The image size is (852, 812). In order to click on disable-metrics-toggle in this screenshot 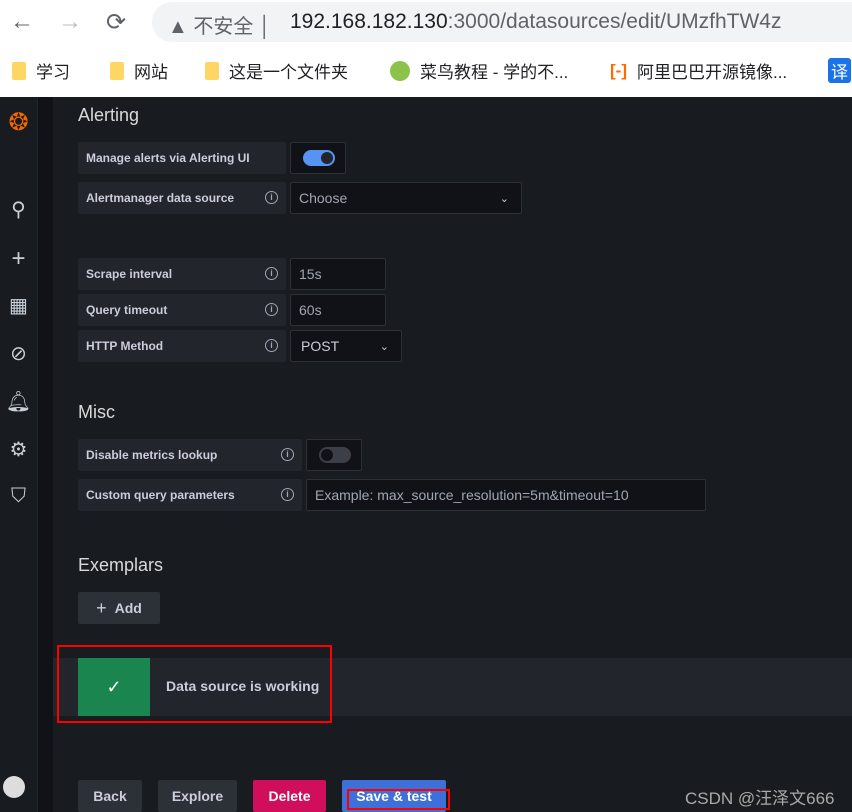, I will do `click(335, 455)`.